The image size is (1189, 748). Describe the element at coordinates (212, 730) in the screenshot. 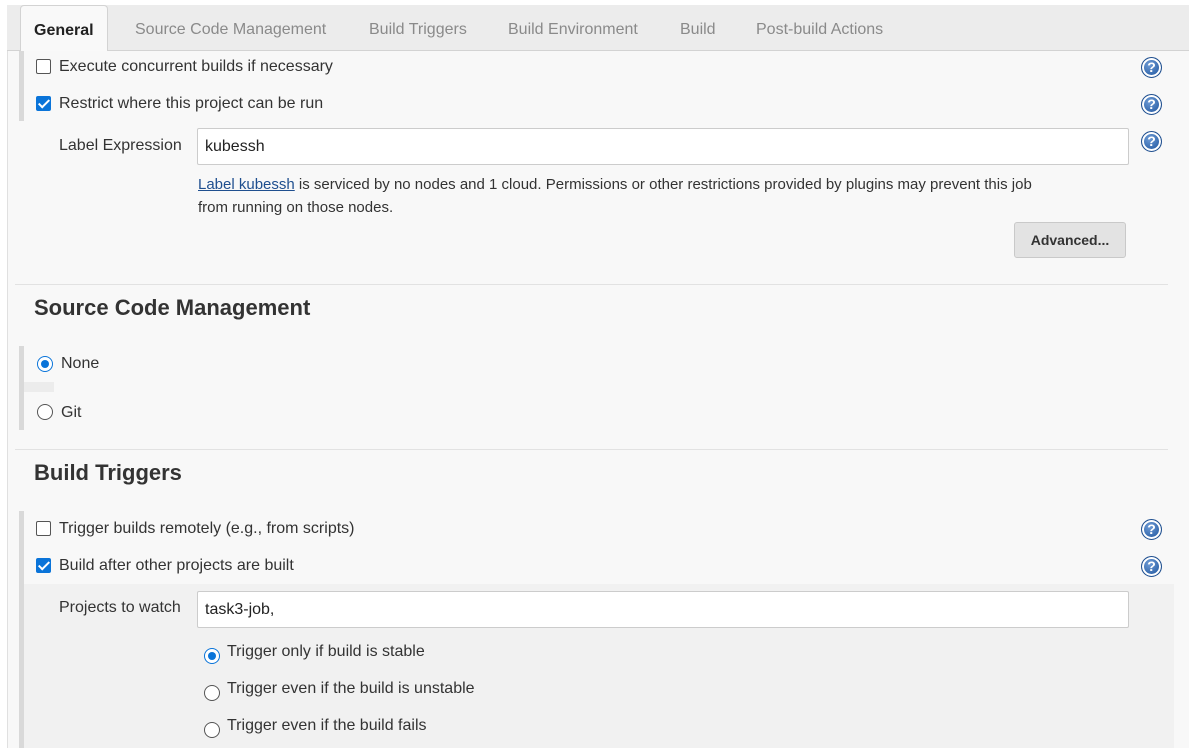

I see `trigger-fails-radio` at that location.